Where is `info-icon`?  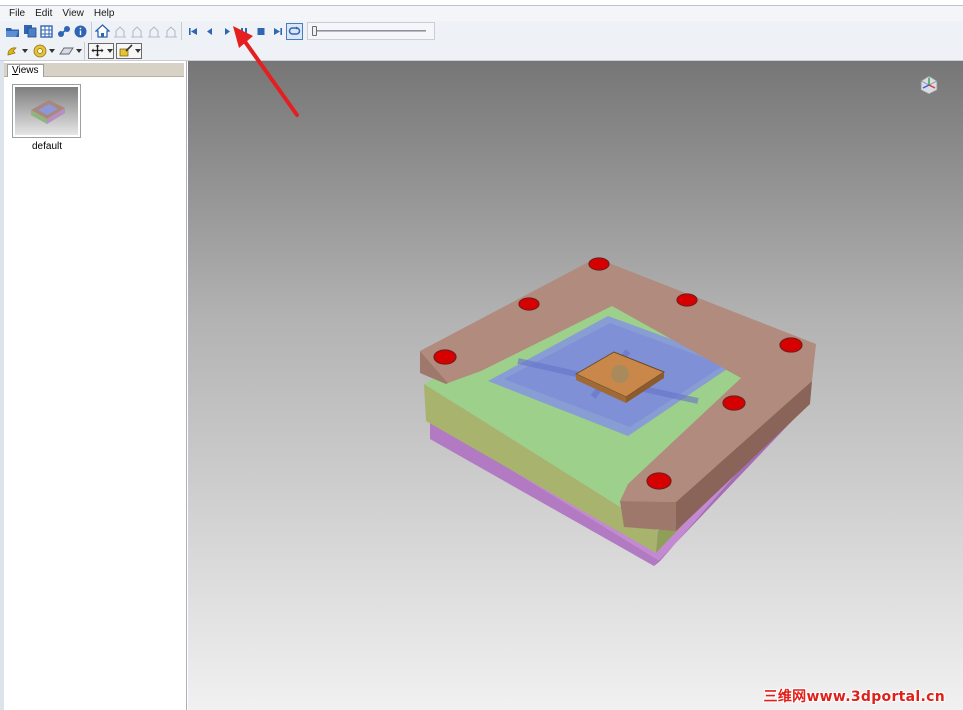
info-icon is located at coordinates (80, 31).